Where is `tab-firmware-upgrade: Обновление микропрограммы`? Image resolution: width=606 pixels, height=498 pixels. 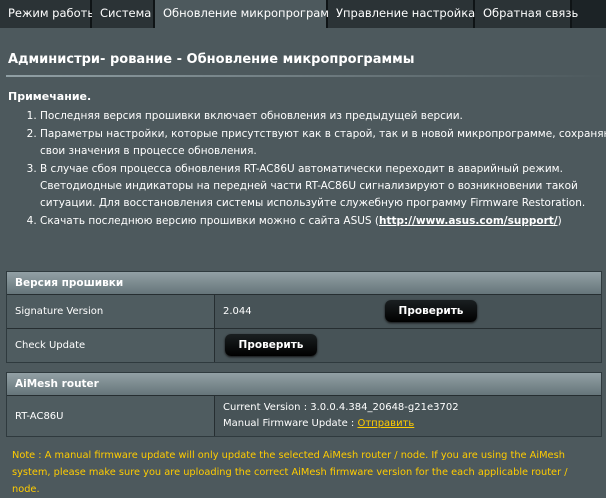
tab-firmware-upgrade: Обновление микропрограммы is located at coordinates (251, 14).